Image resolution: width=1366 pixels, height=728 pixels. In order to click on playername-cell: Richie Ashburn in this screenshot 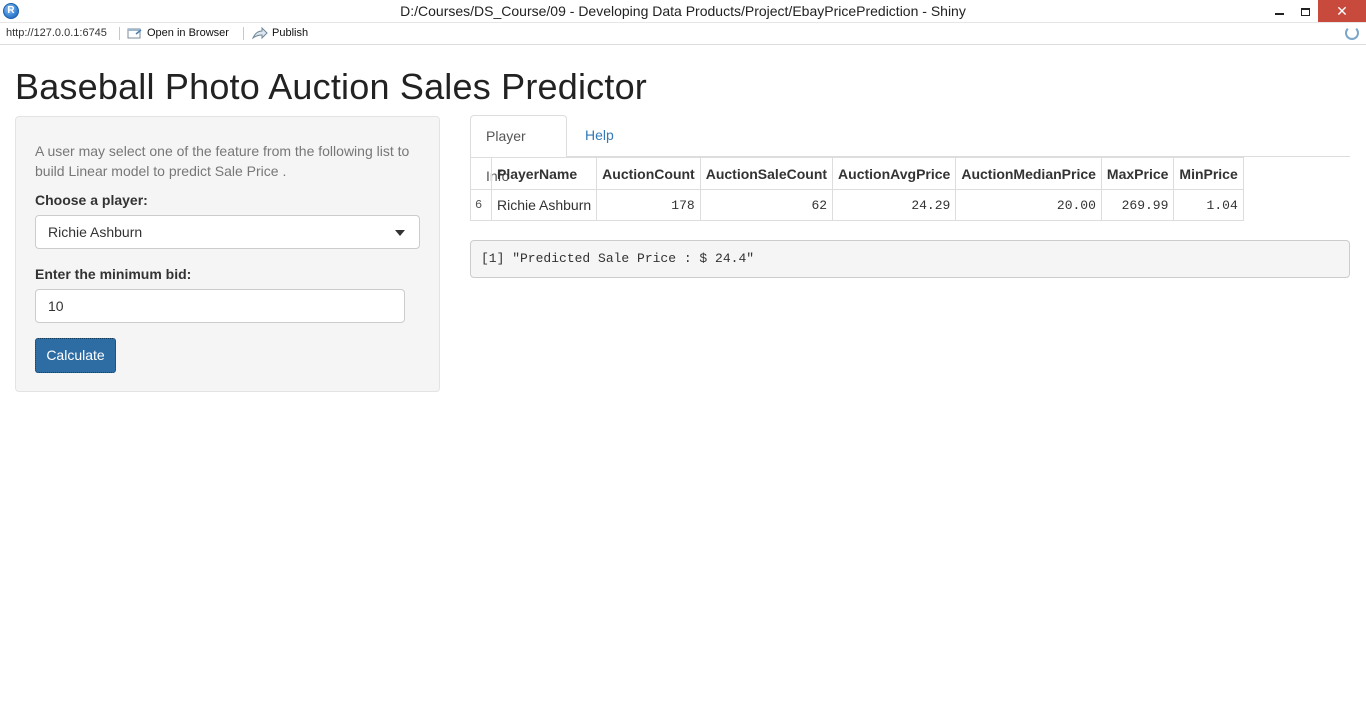, I will do `click(544, 205)`.